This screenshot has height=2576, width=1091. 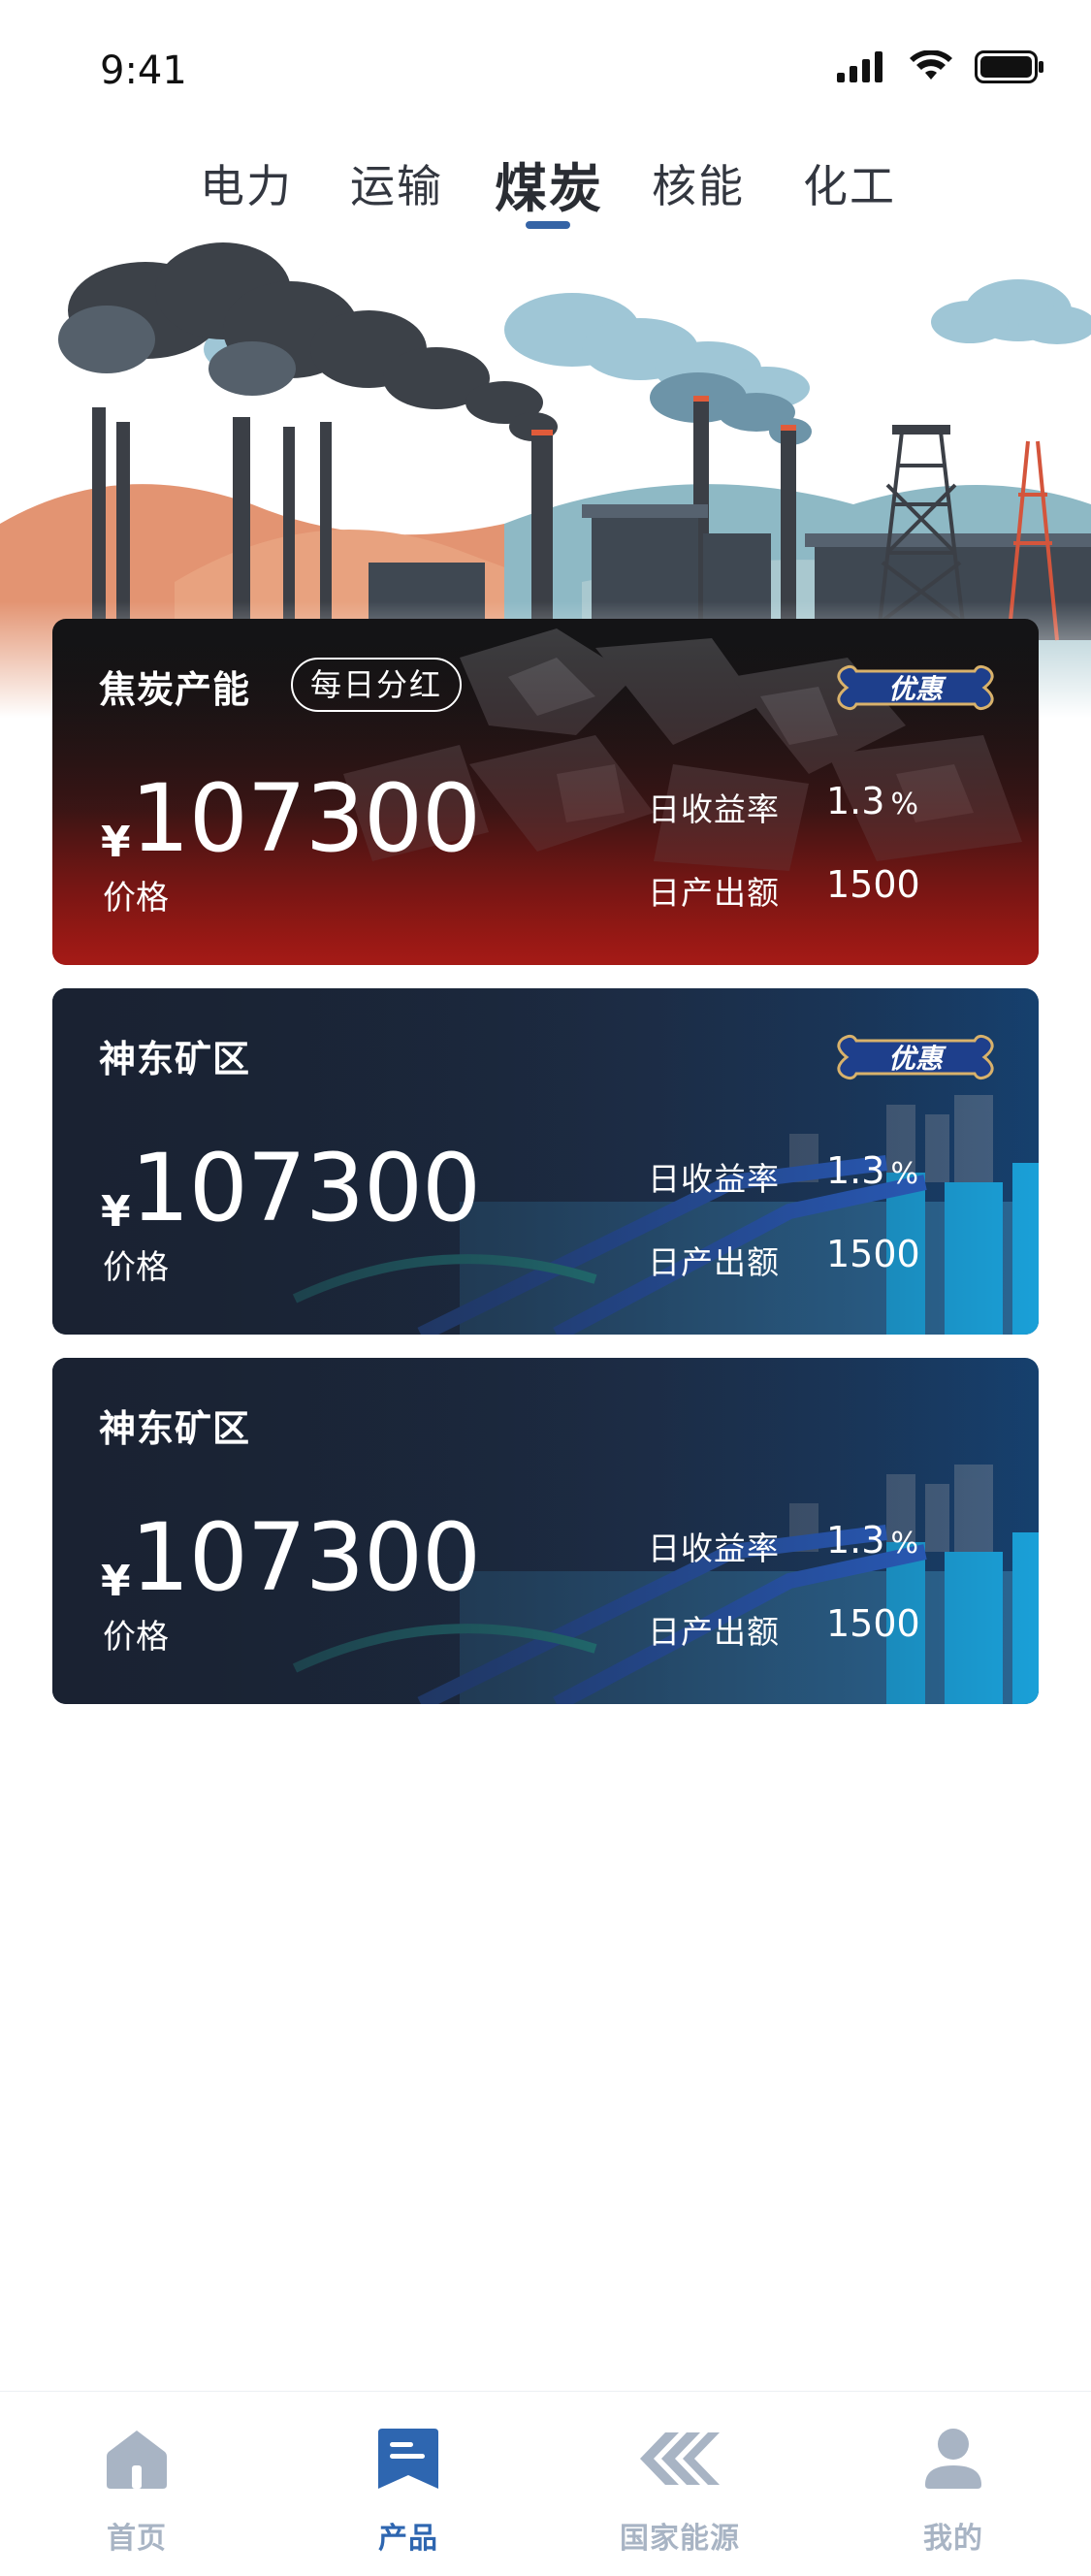 What do you see at coordinates (175, 689) in the screenshot?
I see `card-title: 焦炭产能` at bounding box center [175, 689].